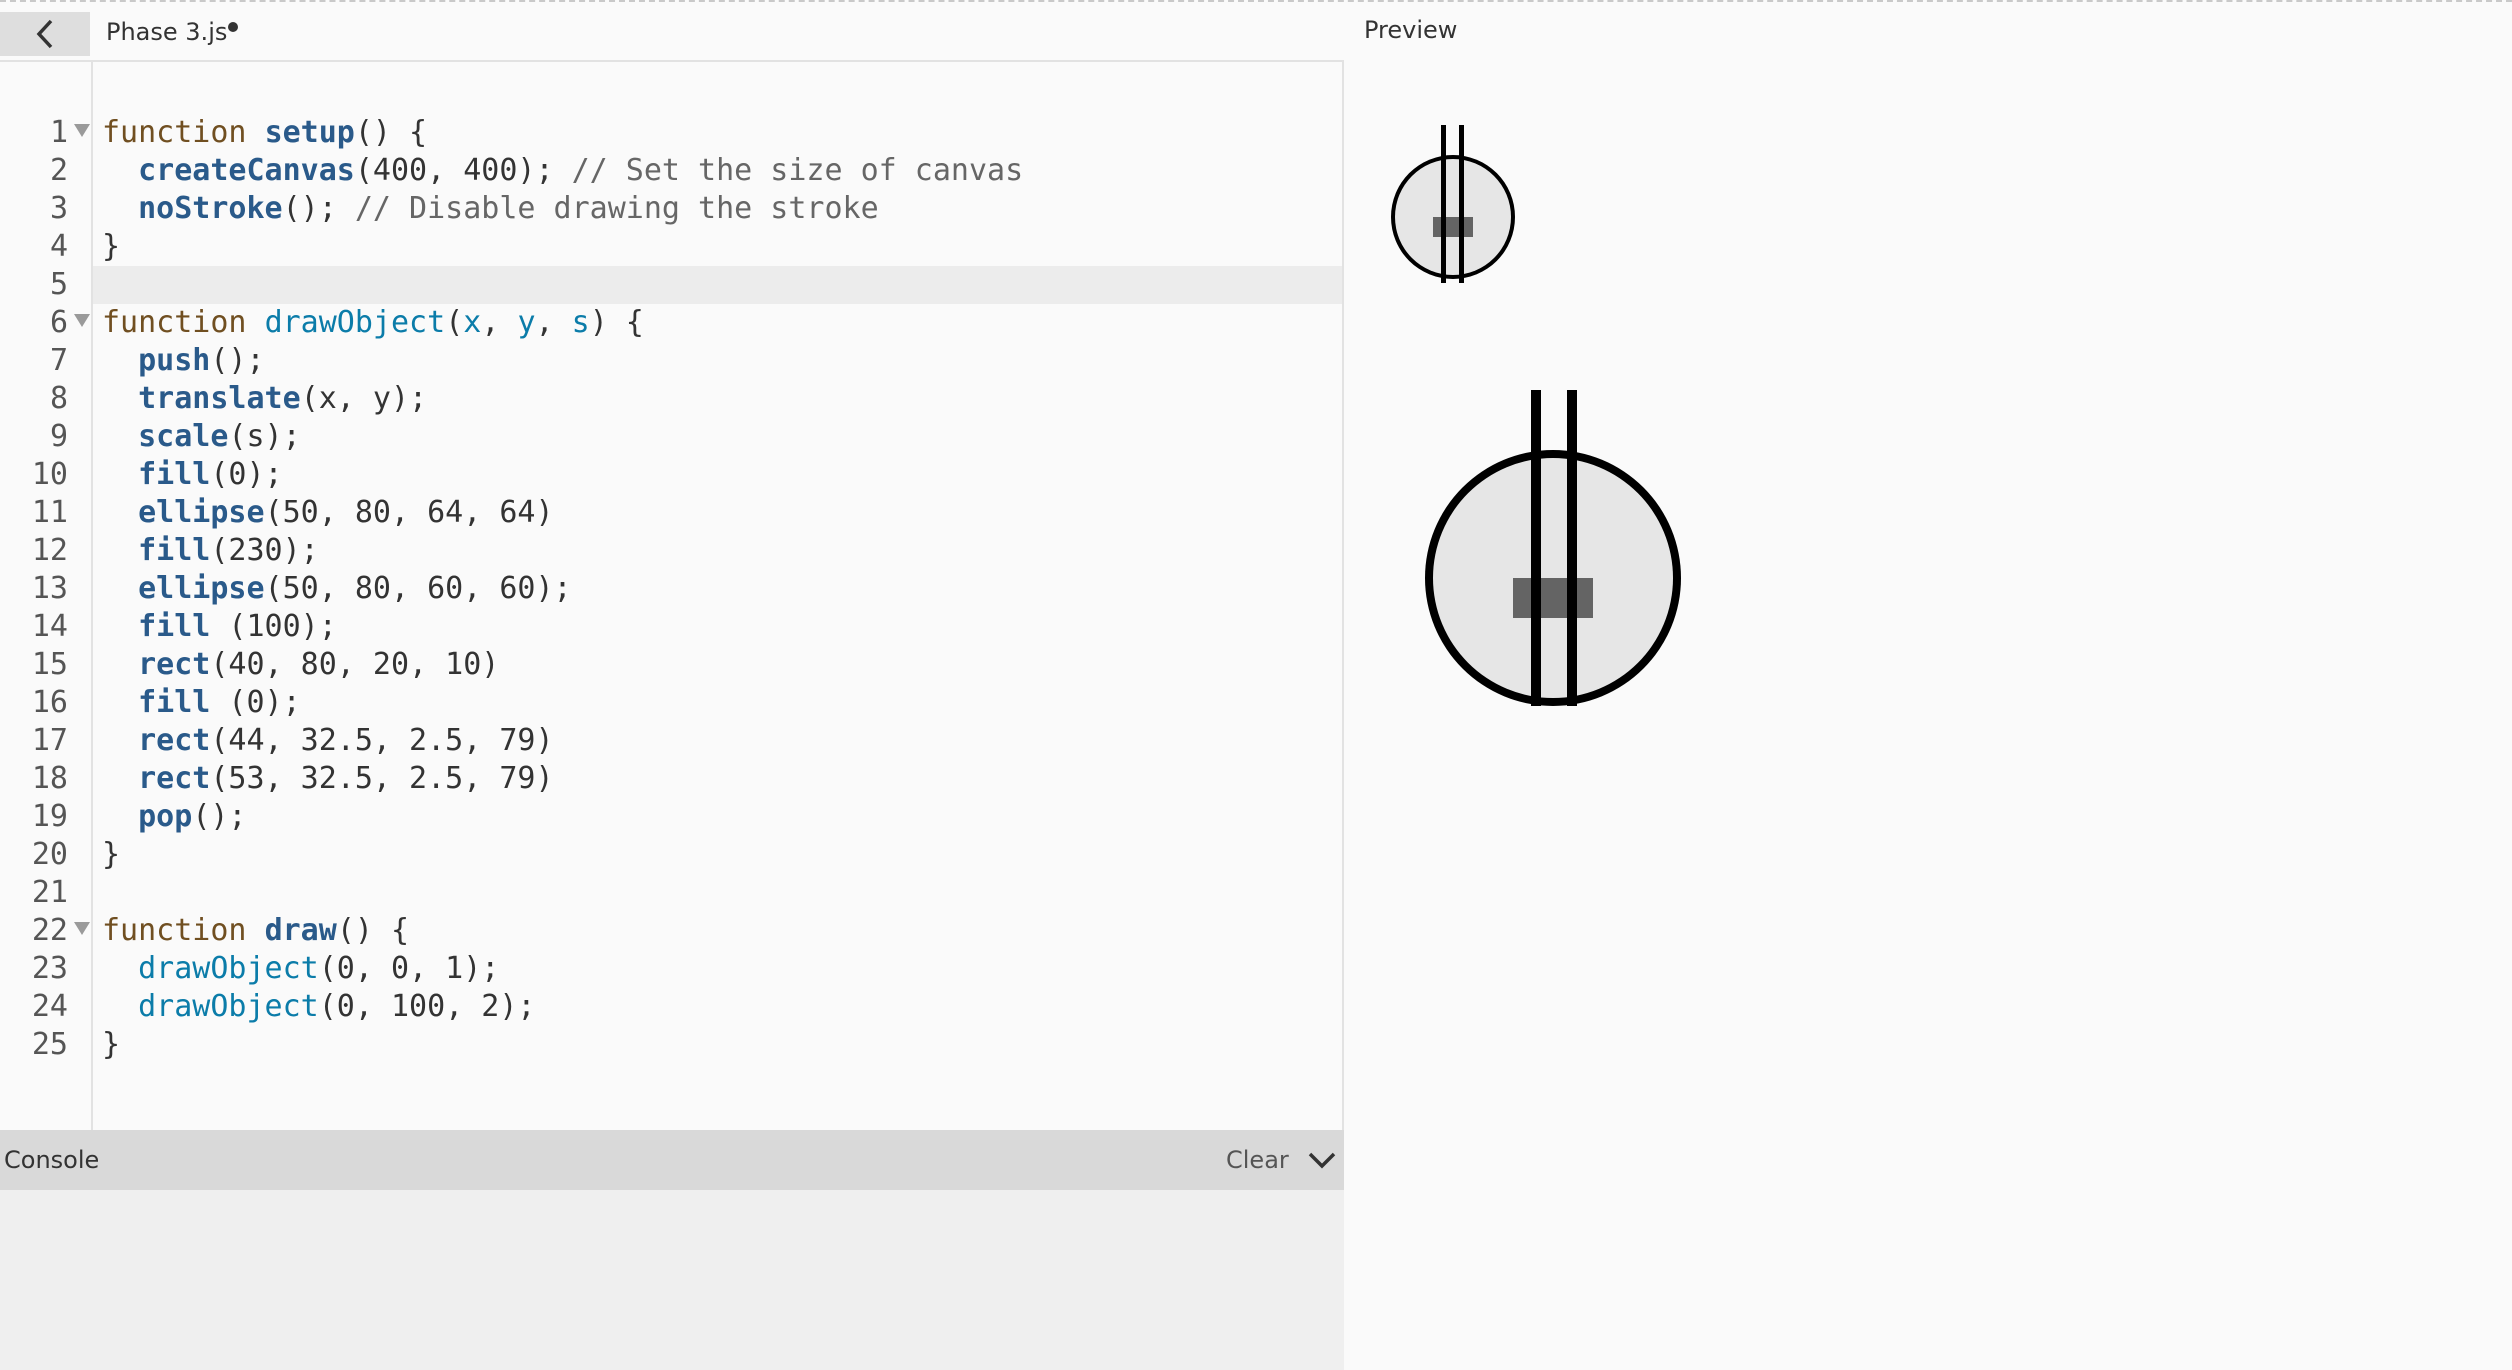 This screenshot has width=2512, height=1370. Describe the element at coordinates (373, 322) in the screenshot. I see `code-line: function drawObject(x, y, s) {` at that location.